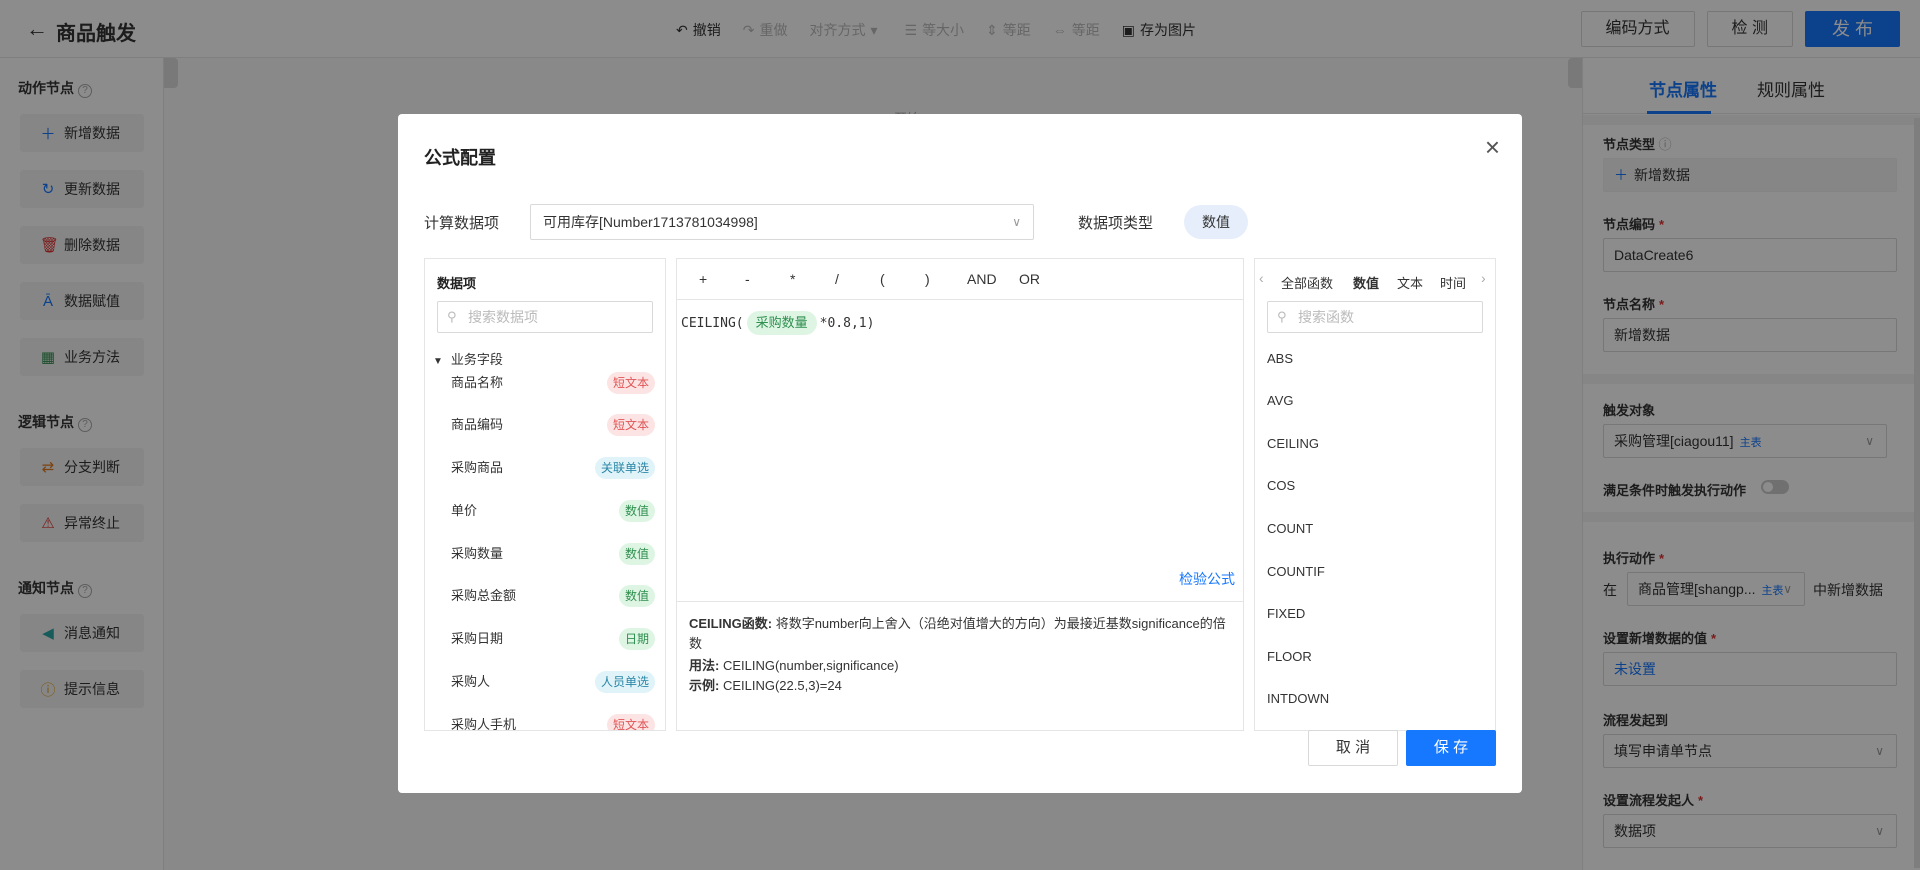 This screenshot has width=1920, height=870. Describe the element at coordinates (781, 323) in the screenshot. I see `formula-field-chip: 采购数量` at that location.